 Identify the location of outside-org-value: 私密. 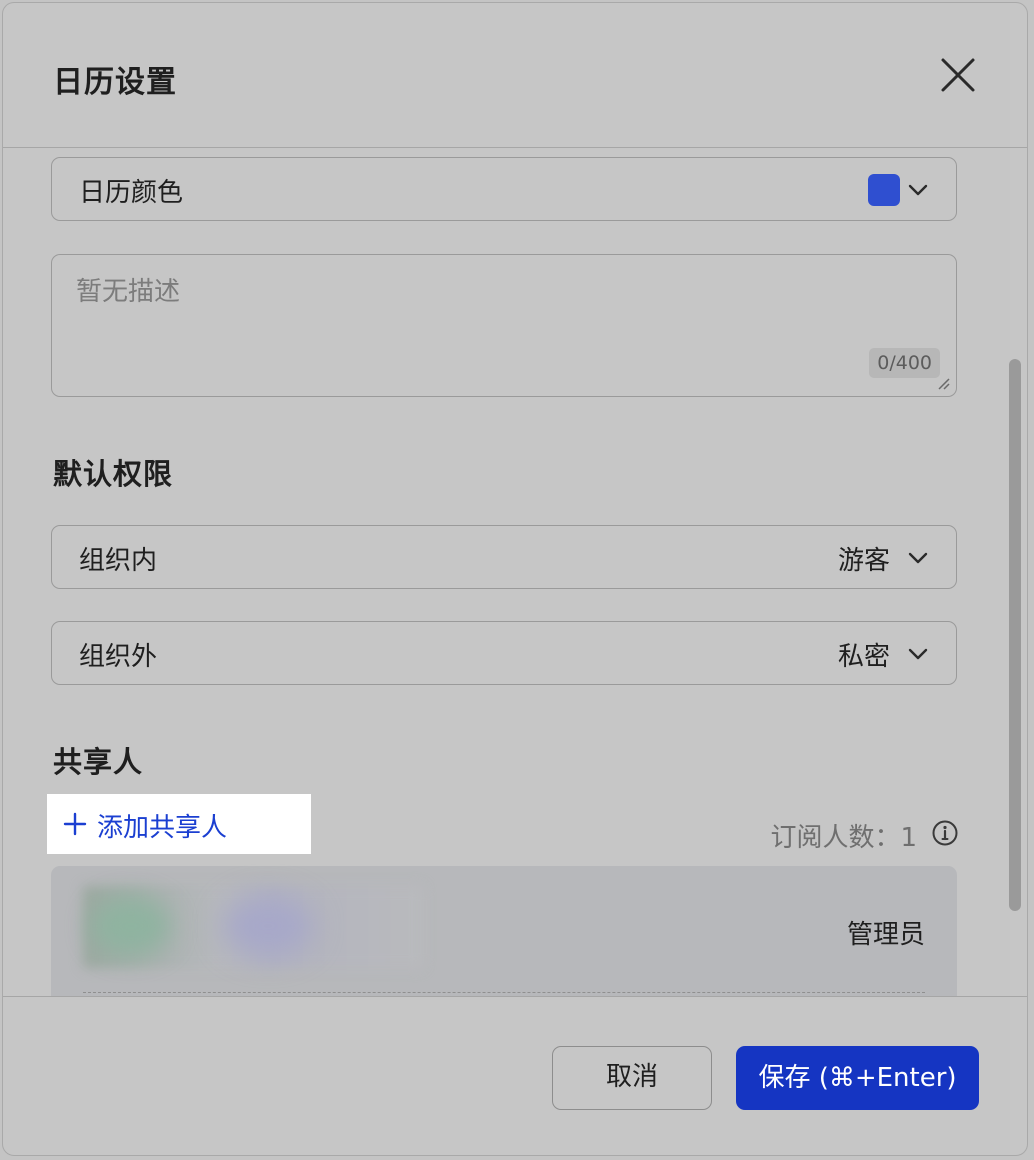
(863, 657).